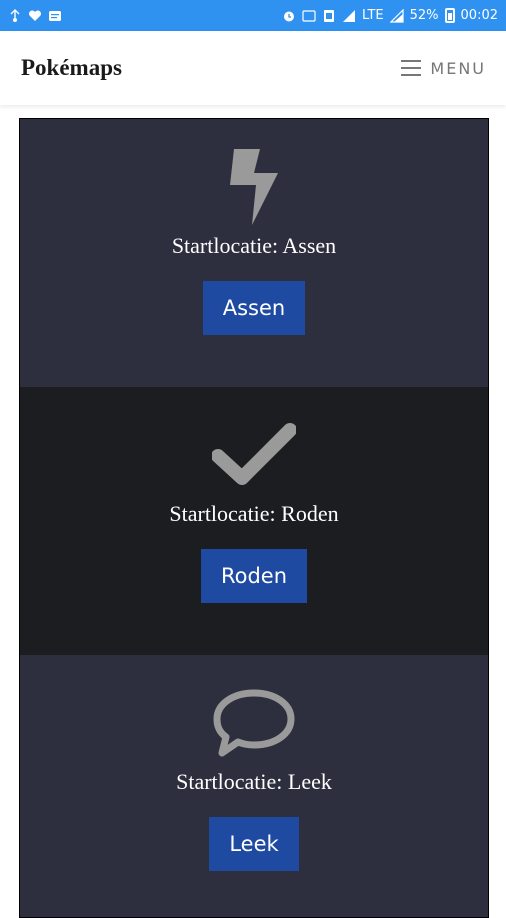  I want to click on leek-button: Leek, so click(254, 844).